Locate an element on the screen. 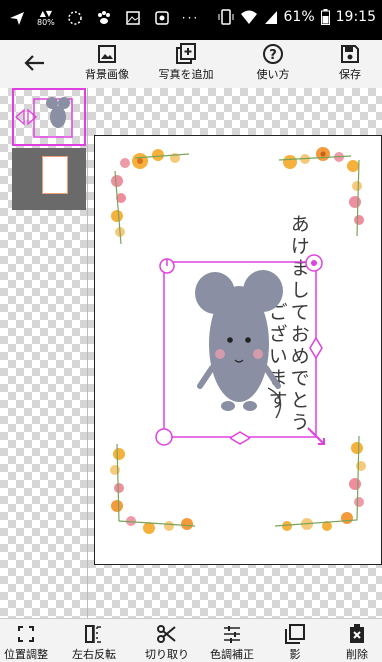 The width and height of the screenshot is (382, 662). flip-button: 左右反転 is located at coordinates (94, 643).